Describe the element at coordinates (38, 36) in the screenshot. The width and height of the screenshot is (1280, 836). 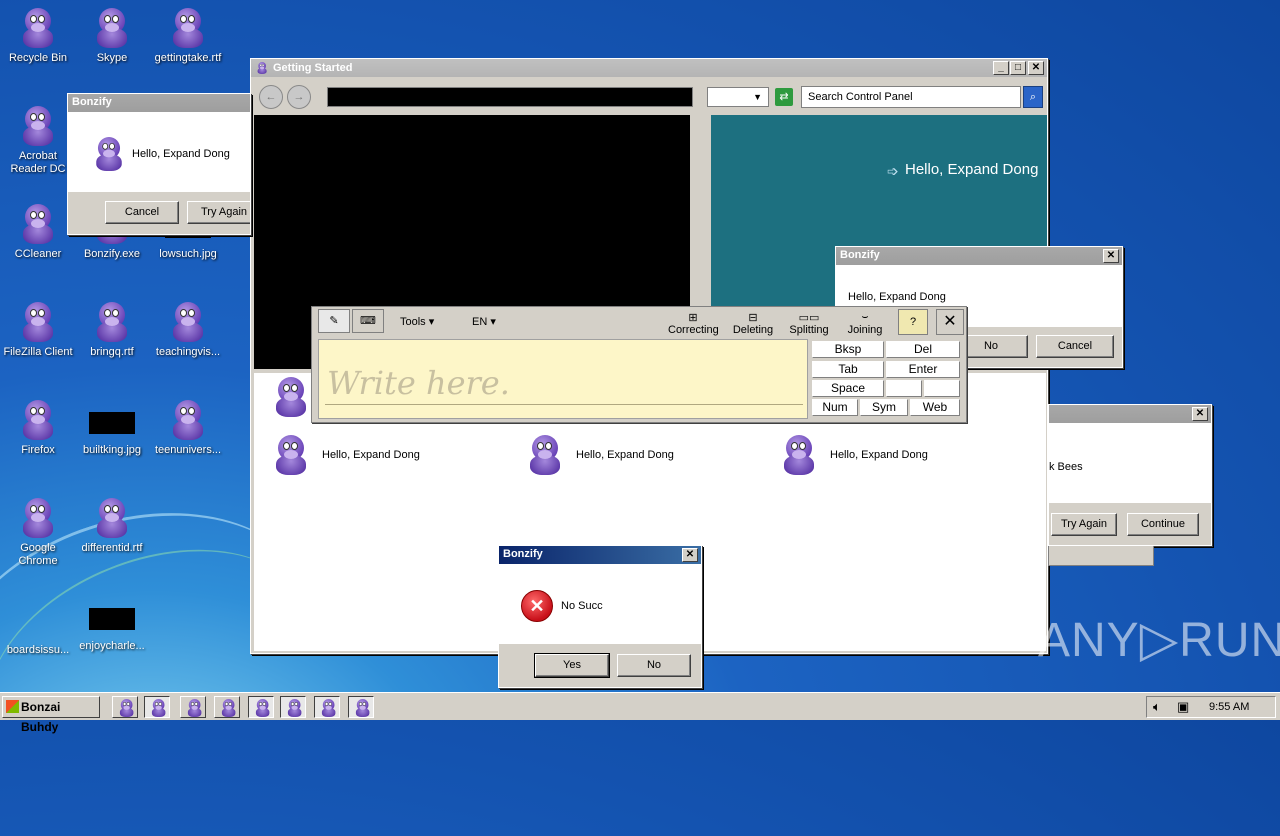
I see `desktop-icon: Recycle Bin` at that location.